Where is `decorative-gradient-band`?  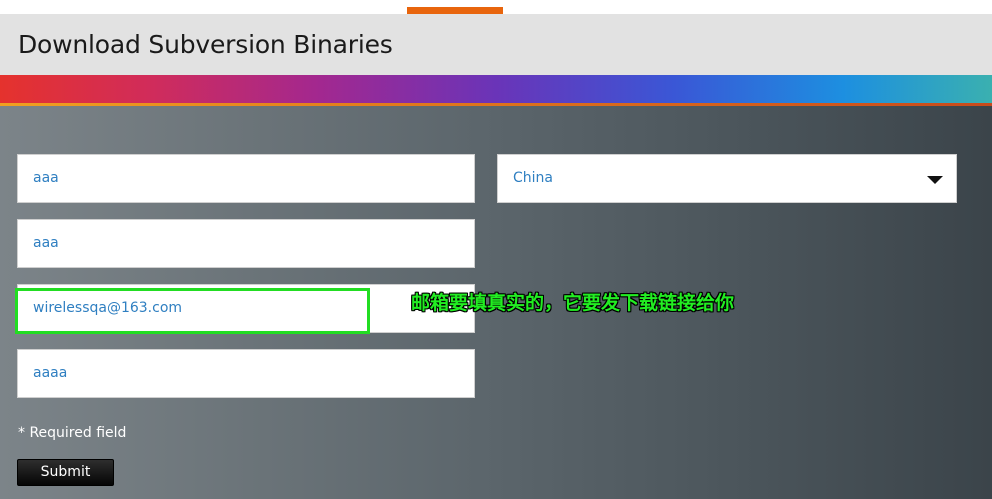 decorative-gradient-band is located at coordinates (496, 90).